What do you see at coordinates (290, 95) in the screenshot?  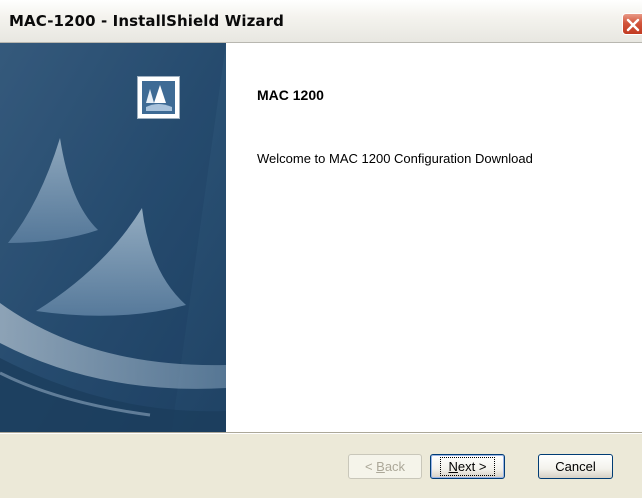 I see `page-heading: MAC 1200` at bounding box center [290, 95].